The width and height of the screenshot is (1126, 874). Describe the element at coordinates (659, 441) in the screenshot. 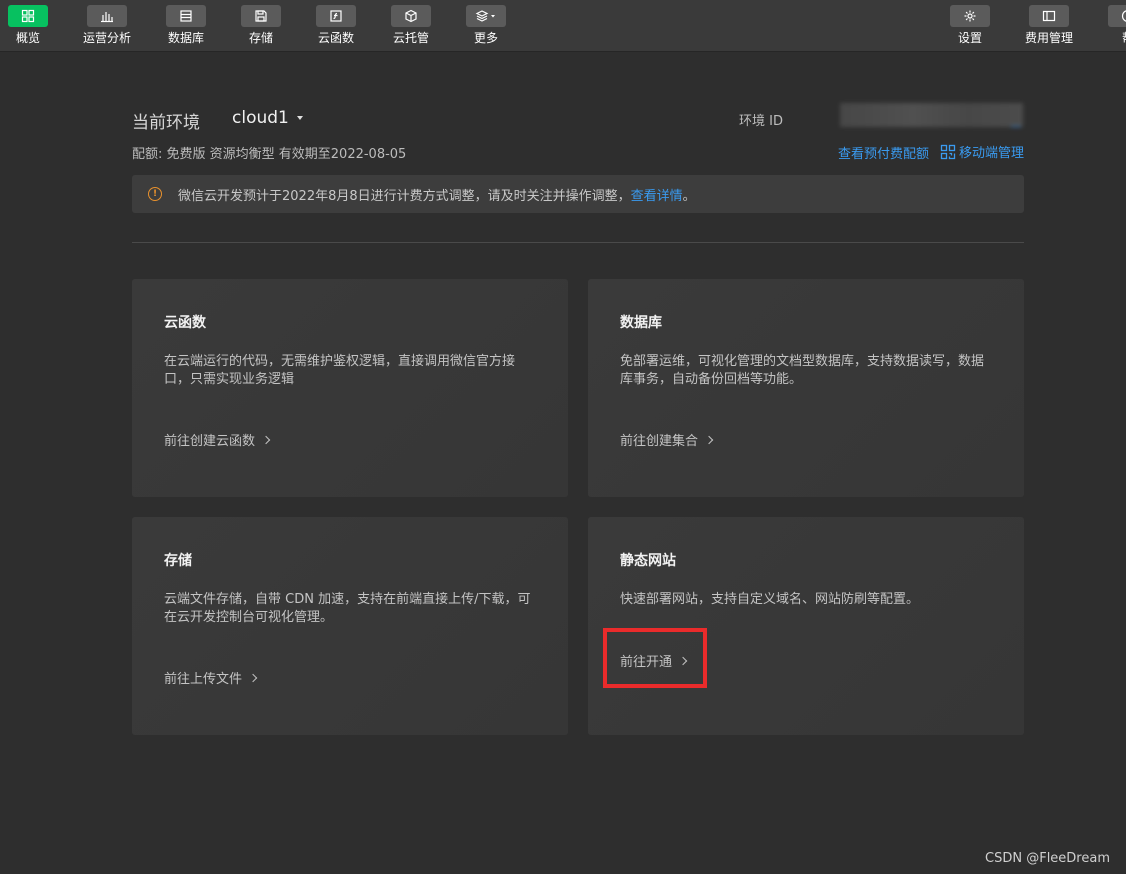

I see `card-action-label: 前往创建集合` at that location.